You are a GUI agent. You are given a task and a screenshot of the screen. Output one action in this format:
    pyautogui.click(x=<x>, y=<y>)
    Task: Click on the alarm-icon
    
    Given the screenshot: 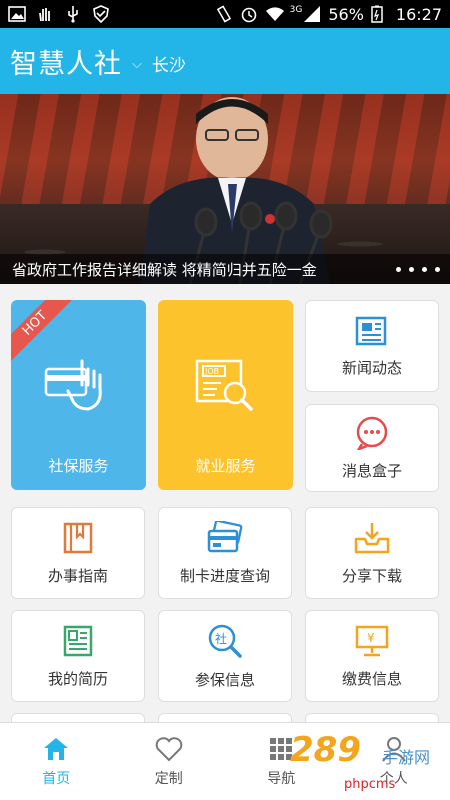 What is the action you would take?
    pyautogui.click(x=249, y=14)
    